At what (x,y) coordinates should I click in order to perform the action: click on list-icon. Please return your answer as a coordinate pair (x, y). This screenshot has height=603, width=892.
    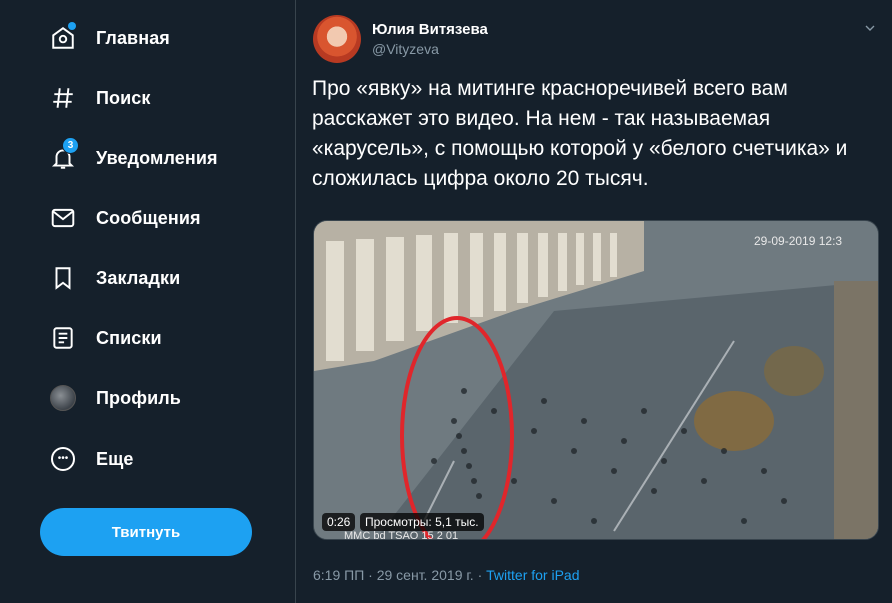
    Looking at the image, I should click on (63, 338).